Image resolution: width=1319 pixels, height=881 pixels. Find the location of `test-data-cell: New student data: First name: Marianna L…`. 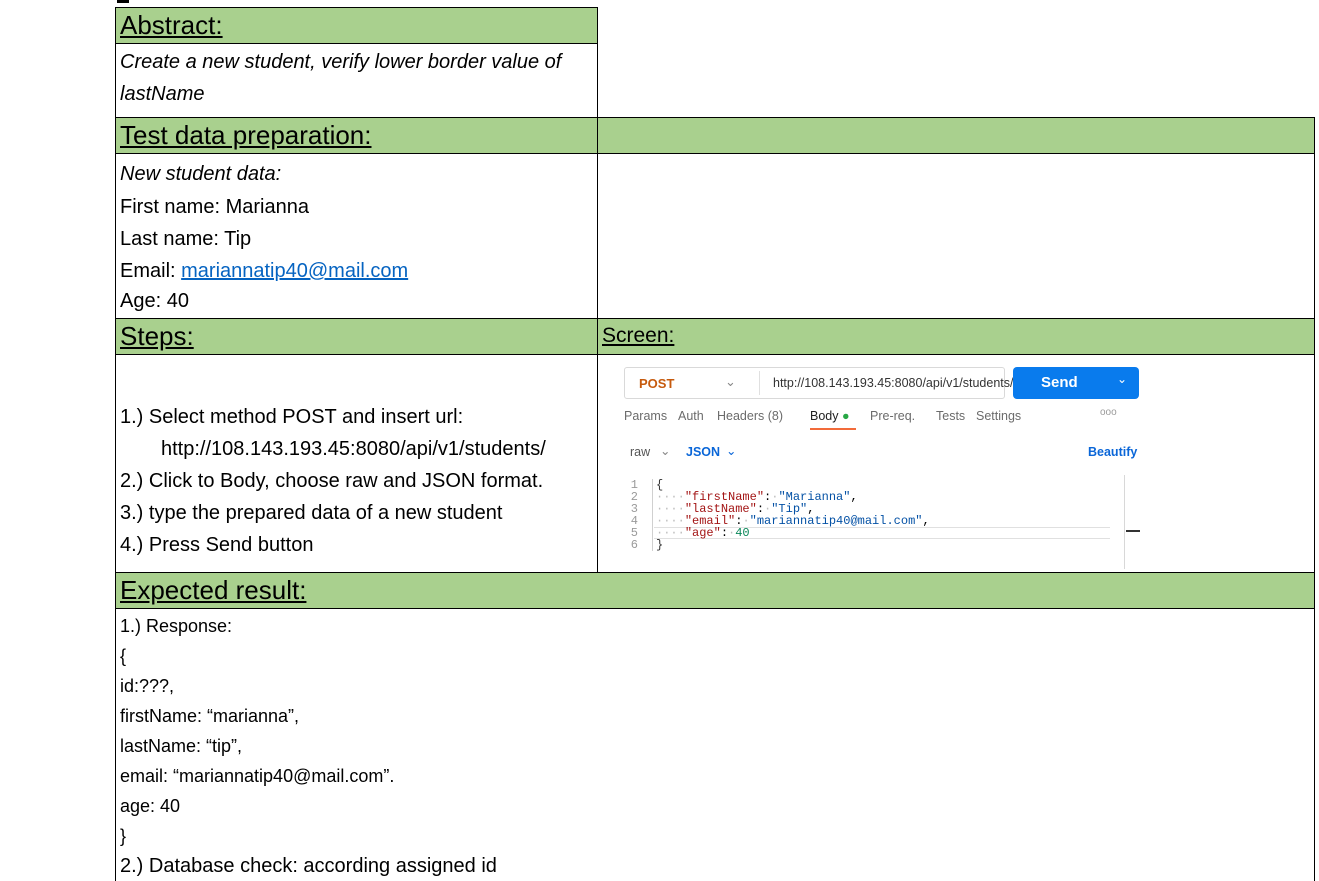

test-data-cell: New student data: First name: Marianna L… is located at coordinates (356, 236).